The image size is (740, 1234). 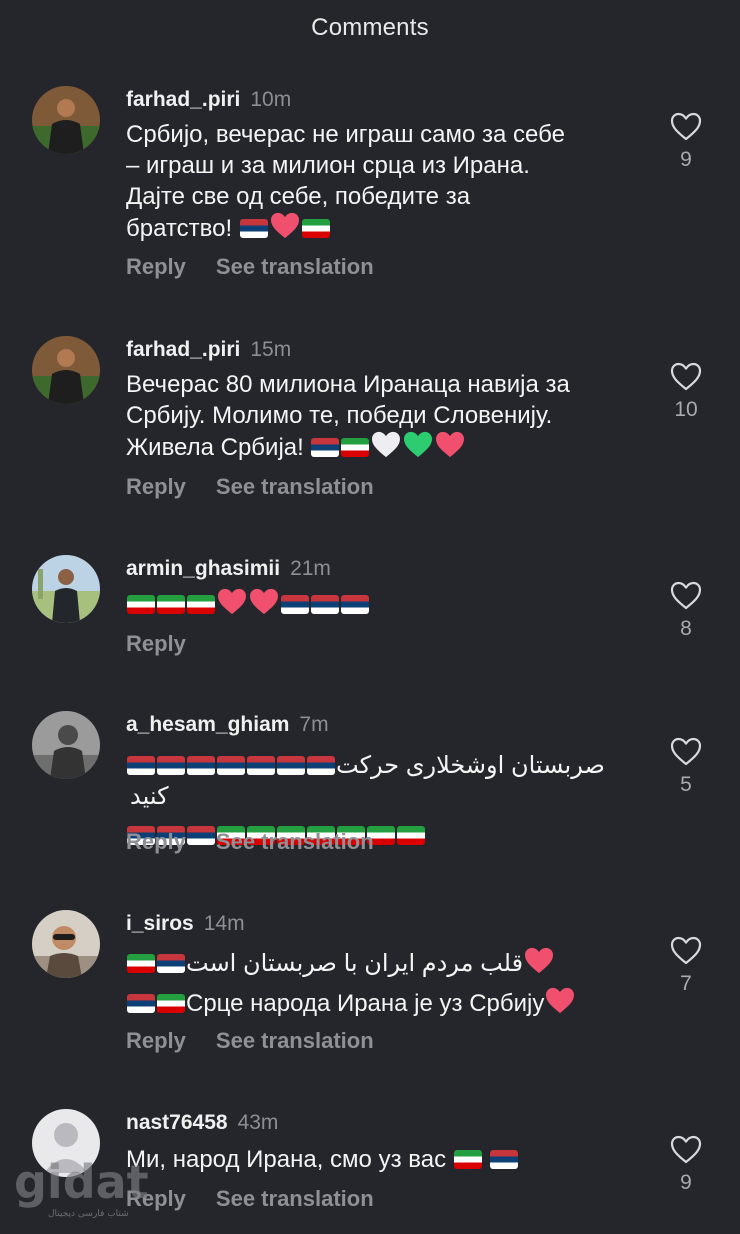 I want to click on comment-meta: farhad_.piri 10m, so click(x=208, y=100).